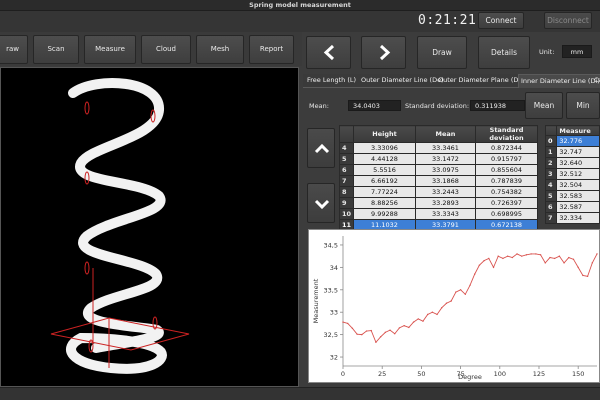 This screenshot has width=600, height=400. I want to click on table-cell: 8.88256, so click(384, 203).